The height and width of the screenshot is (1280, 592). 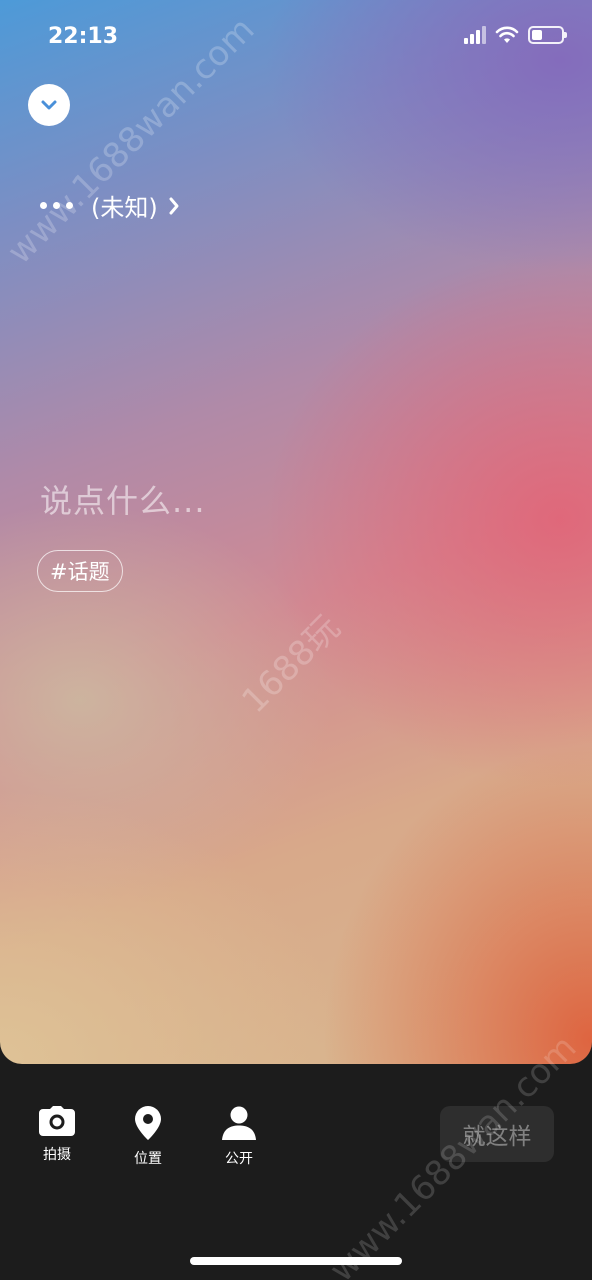 What do you see at coordinates (507, 34) in the screenshot?
I see `wifi-icon` at bounding box center [507, 34].